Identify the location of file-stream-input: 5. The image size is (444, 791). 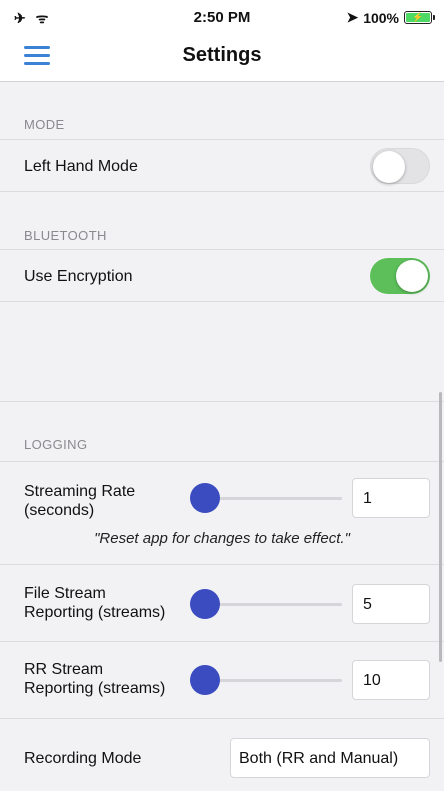
(391, 604).